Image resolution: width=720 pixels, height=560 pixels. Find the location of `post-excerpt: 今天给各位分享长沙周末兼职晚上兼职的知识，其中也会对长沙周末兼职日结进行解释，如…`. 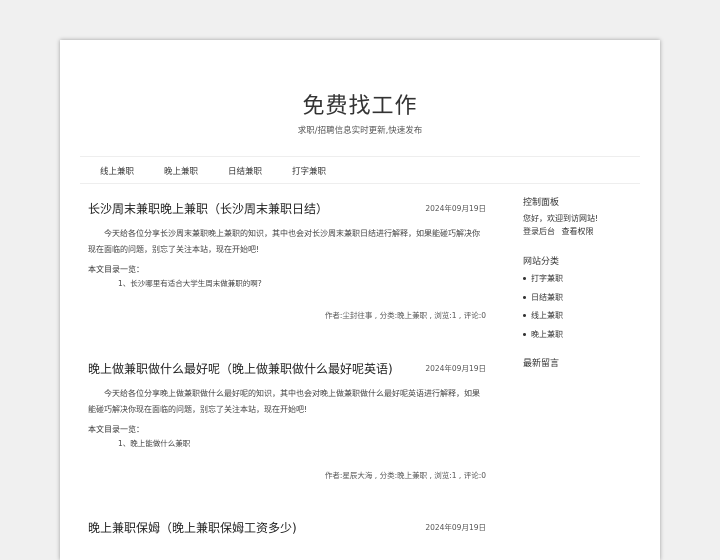

post-excerpt: 今天给各位分享长沙周末兼职晚上兼职的知识，其中也会对长沙周末兼职日结进行解释，如… is located at coordinates (284, 241).